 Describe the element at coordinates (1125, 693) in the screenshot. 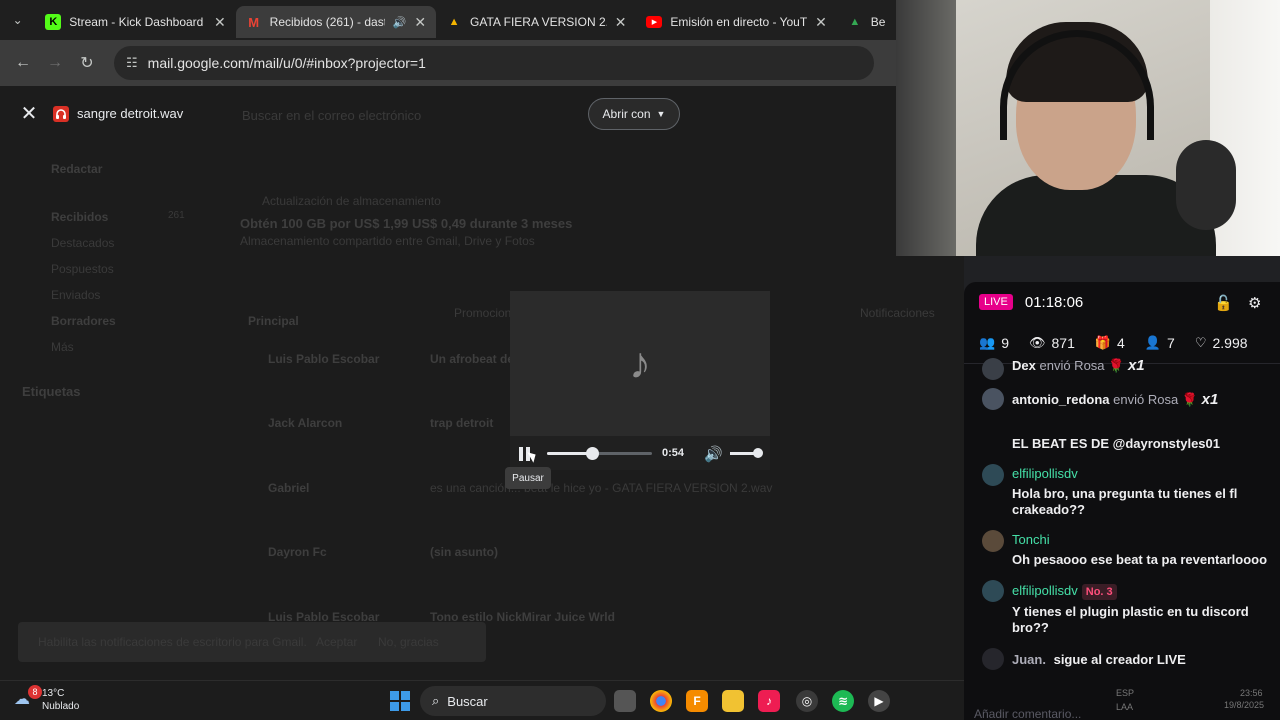

I see `lang-indicator: ESP` at that location.